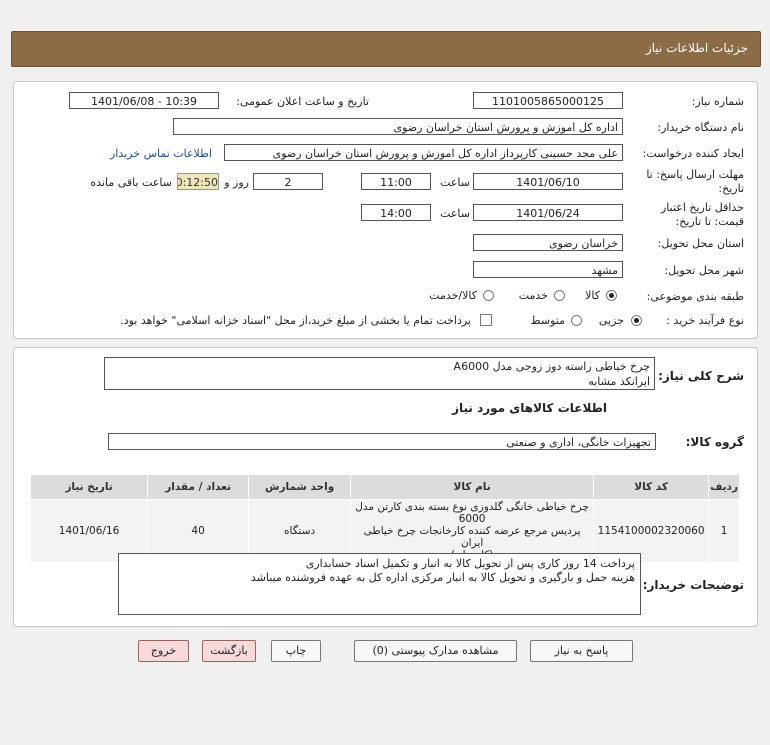 This screenshot has width=770, height=745. Describe the element at coordinates (161, 153) in the screenshot. I see `contact-buyer-link: اطلاعات تماس خریدار` at that location.